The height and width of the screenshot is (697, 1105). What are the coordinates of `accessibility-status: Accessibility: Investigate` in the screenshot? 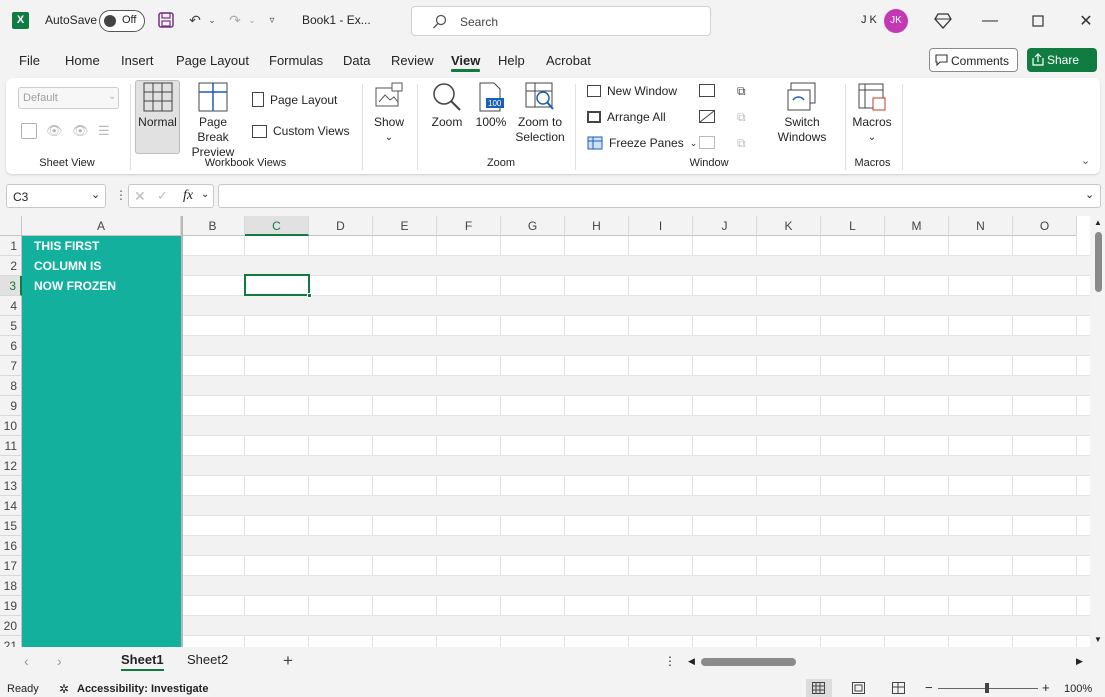 It's located at (142, 689).